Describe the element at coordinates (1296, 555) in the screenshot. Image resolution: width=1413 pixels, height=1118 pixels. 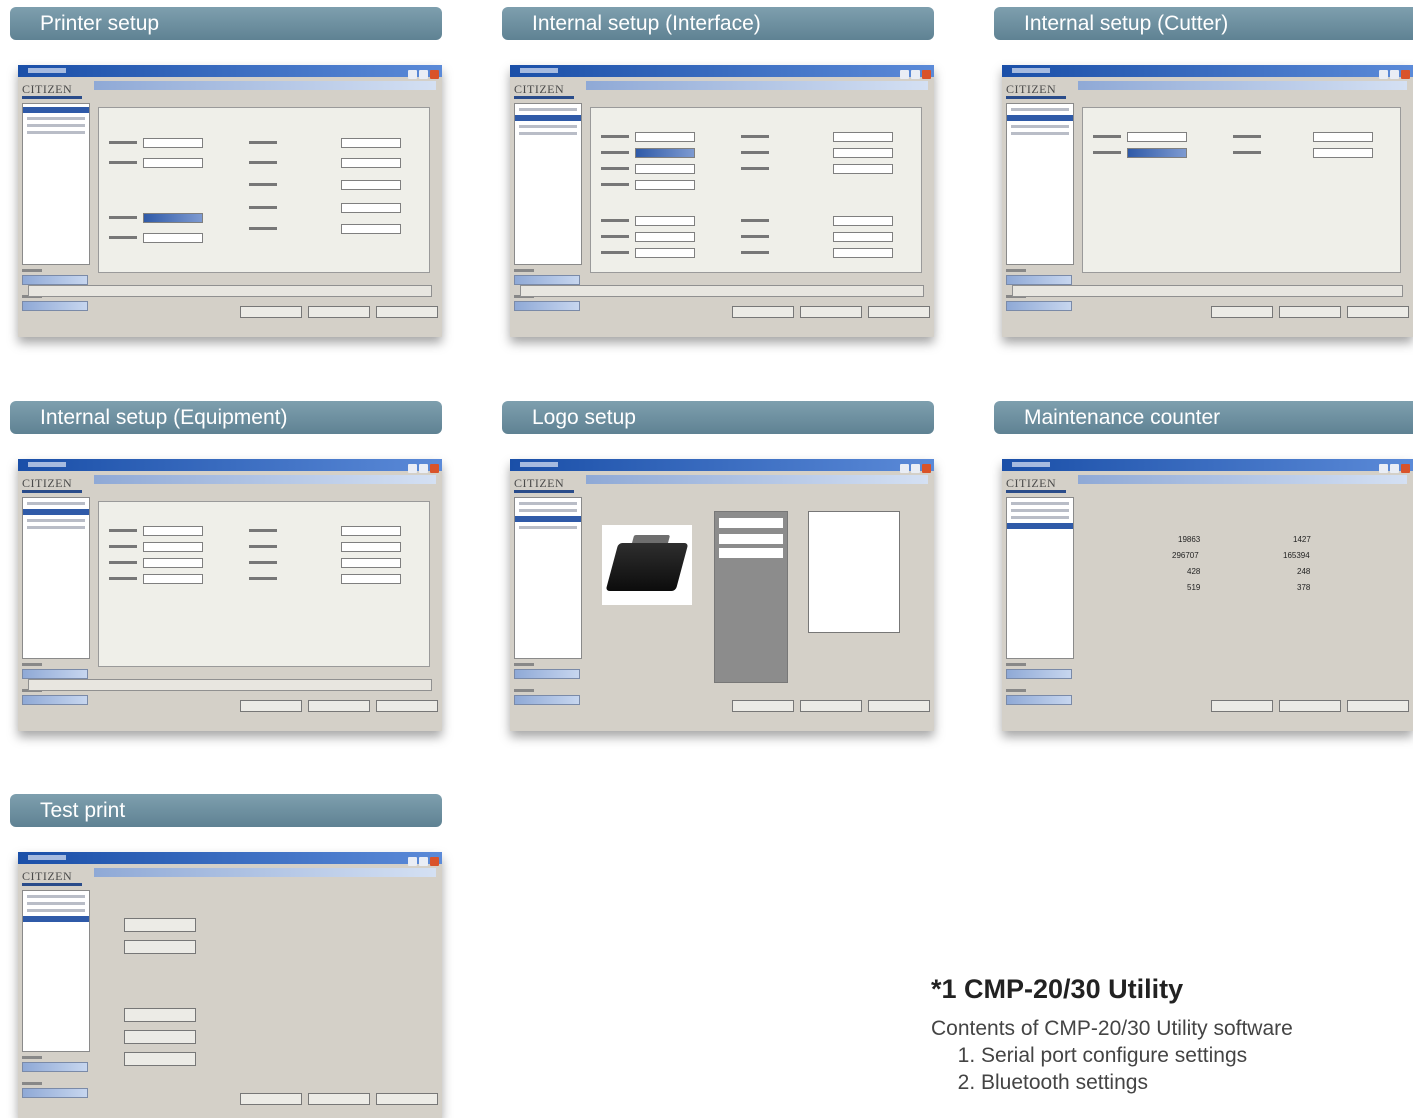
I see `counter-value-2: 165394` at that location.